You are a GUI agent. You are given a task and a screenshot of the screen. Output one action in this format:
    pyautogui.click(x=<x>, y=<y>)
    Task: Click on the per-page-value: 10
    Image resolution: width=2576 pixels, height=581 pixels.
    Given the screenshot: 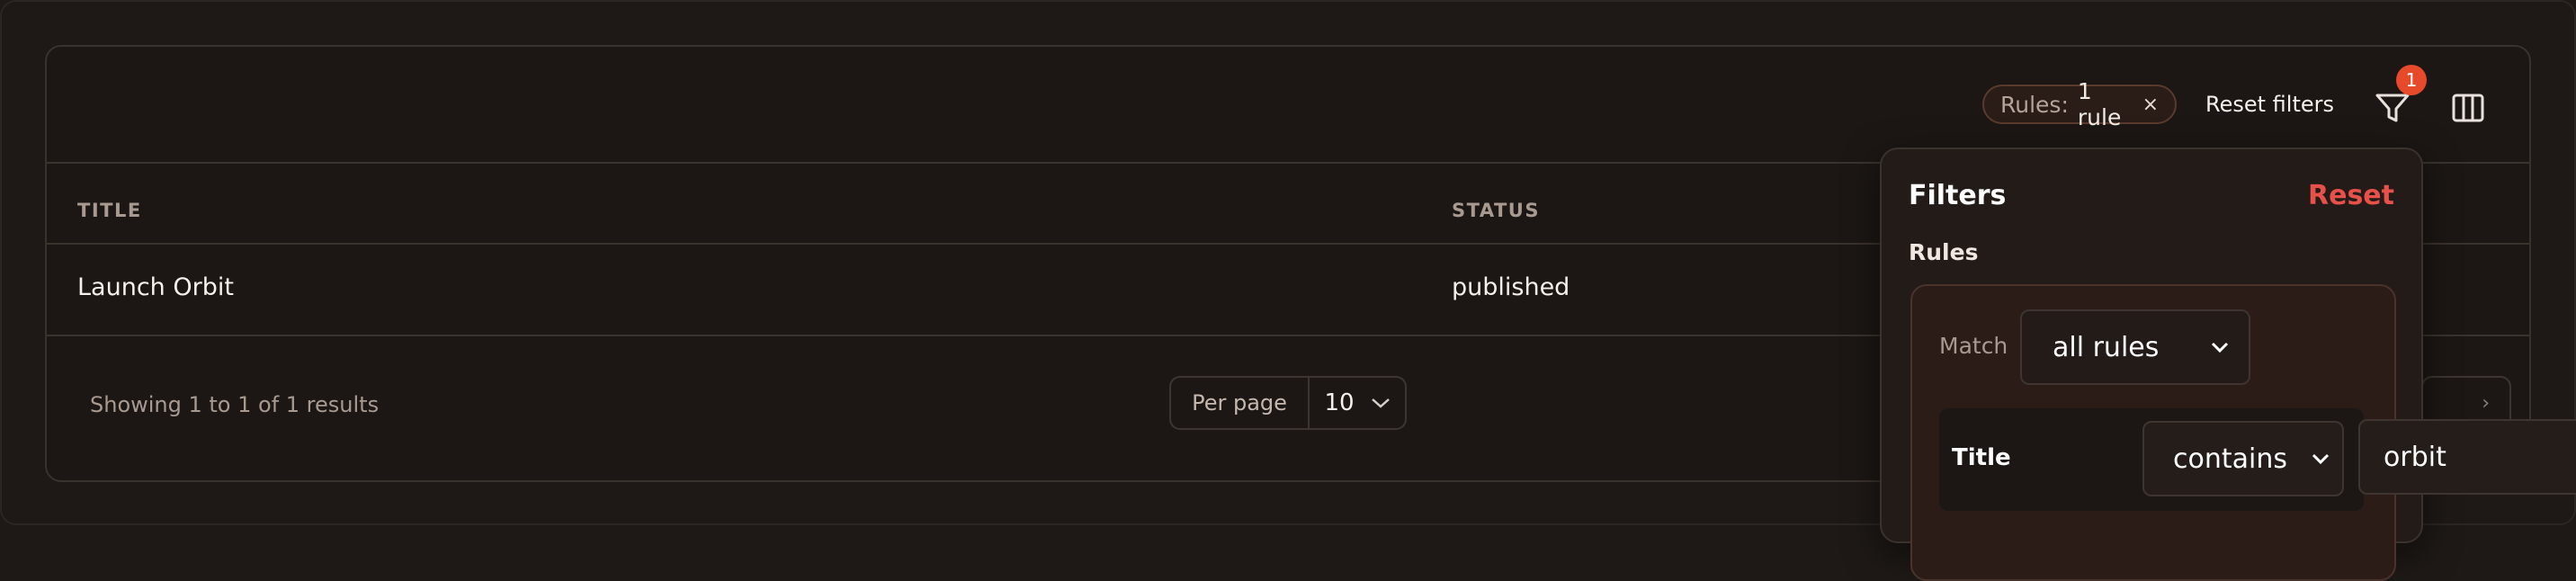 What is the action you would take?
    pyautogui.click(x=1339, y=402)
    